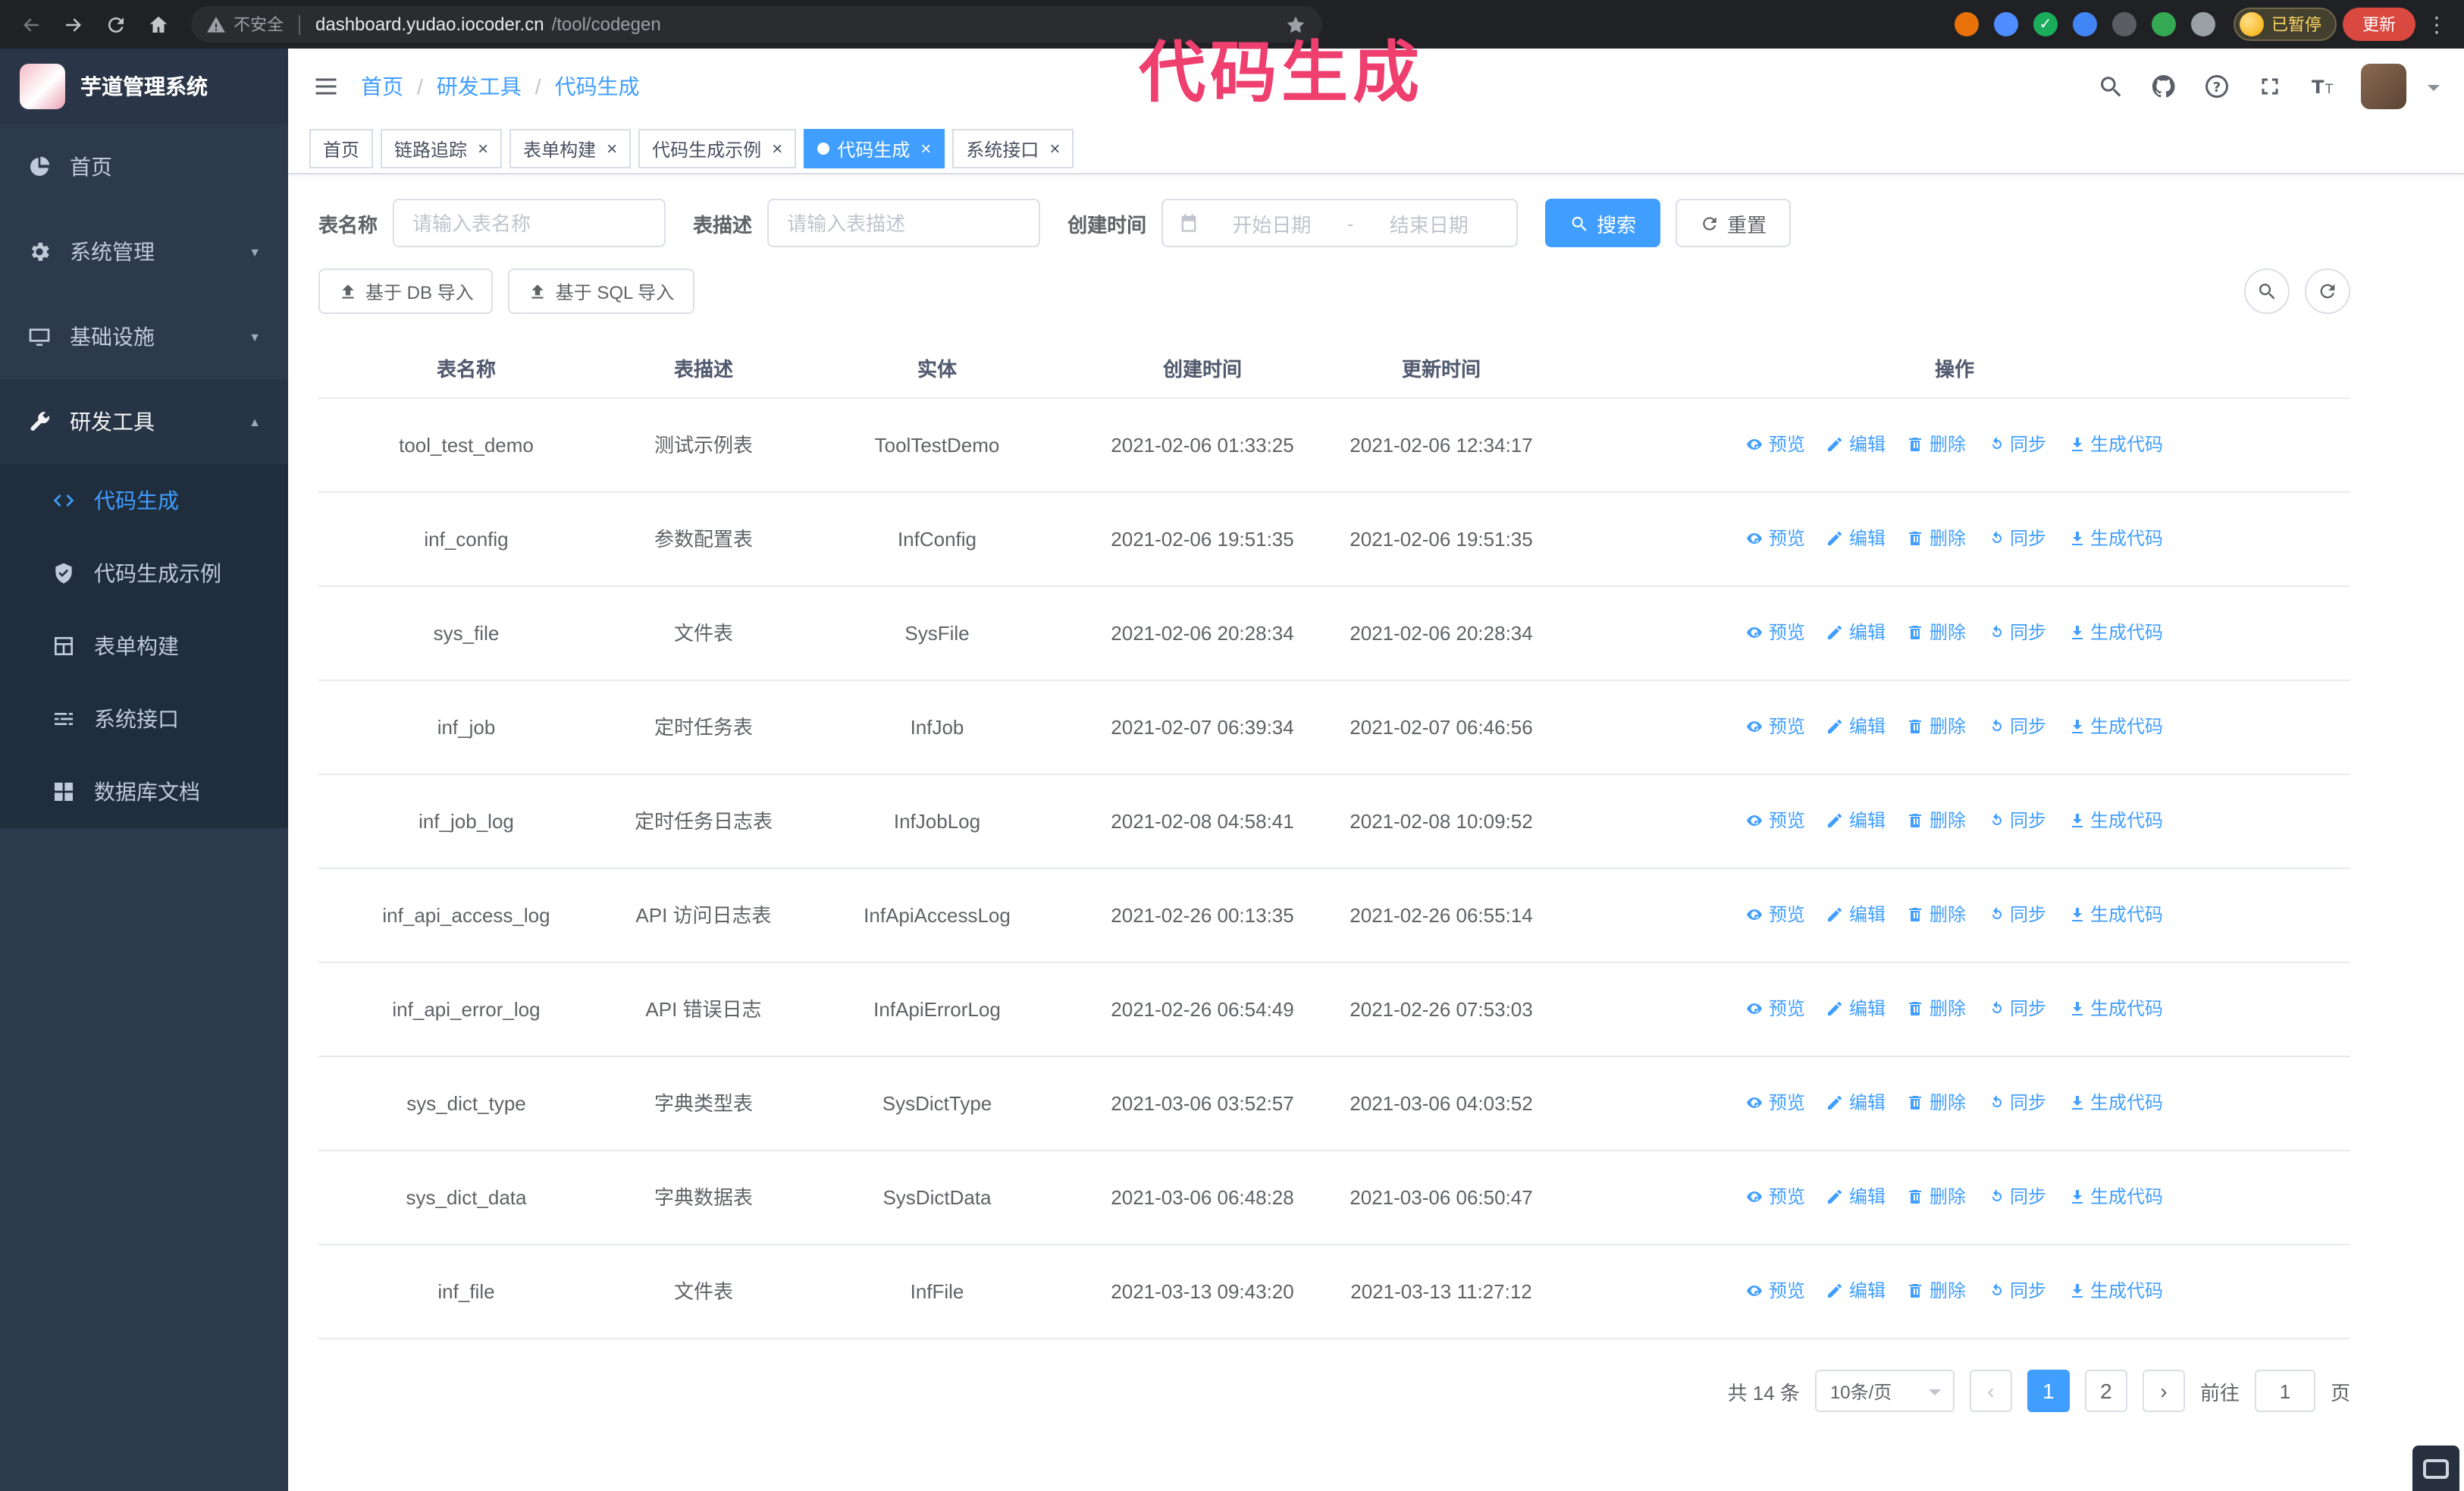 The width and height of the screenshot is (2464, 1491). What do you see at coordinates (406, 291) in the screenshot?
I see `import-db-button: 基于 DB 导入` at bounding box center [406, 291].